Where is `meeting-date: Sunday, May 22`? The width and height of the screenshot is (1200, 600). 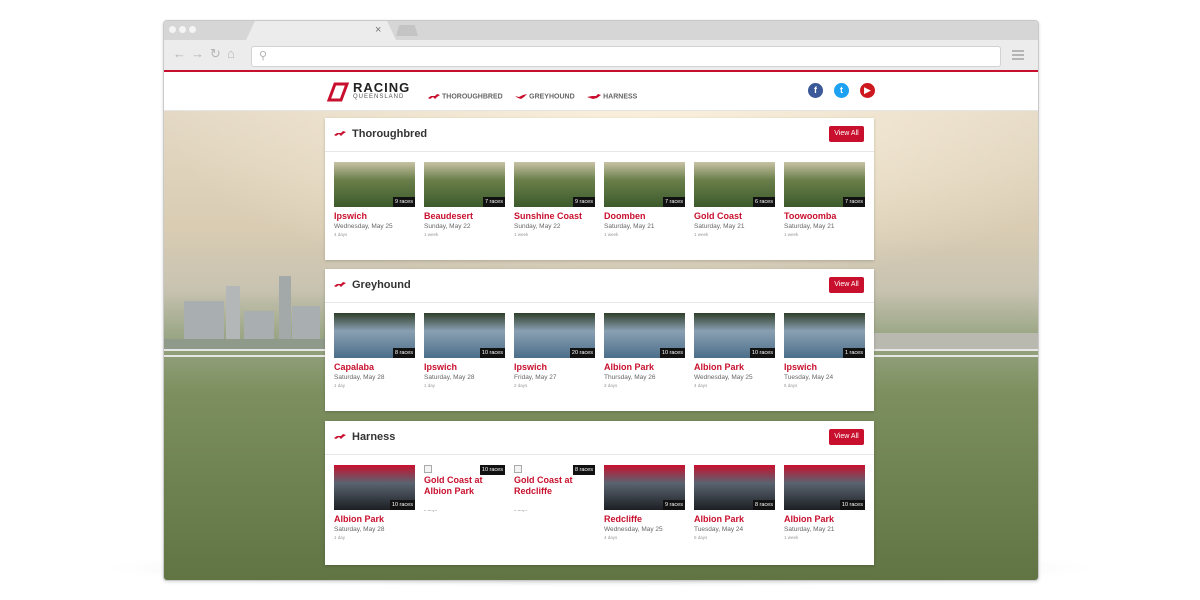
meeting-date: Sunday, May 22 is located at coordinates (537, 226).